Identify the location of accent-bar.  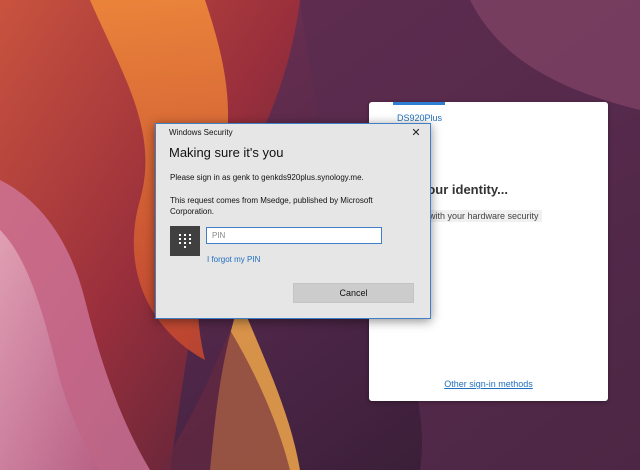
(419, 103).